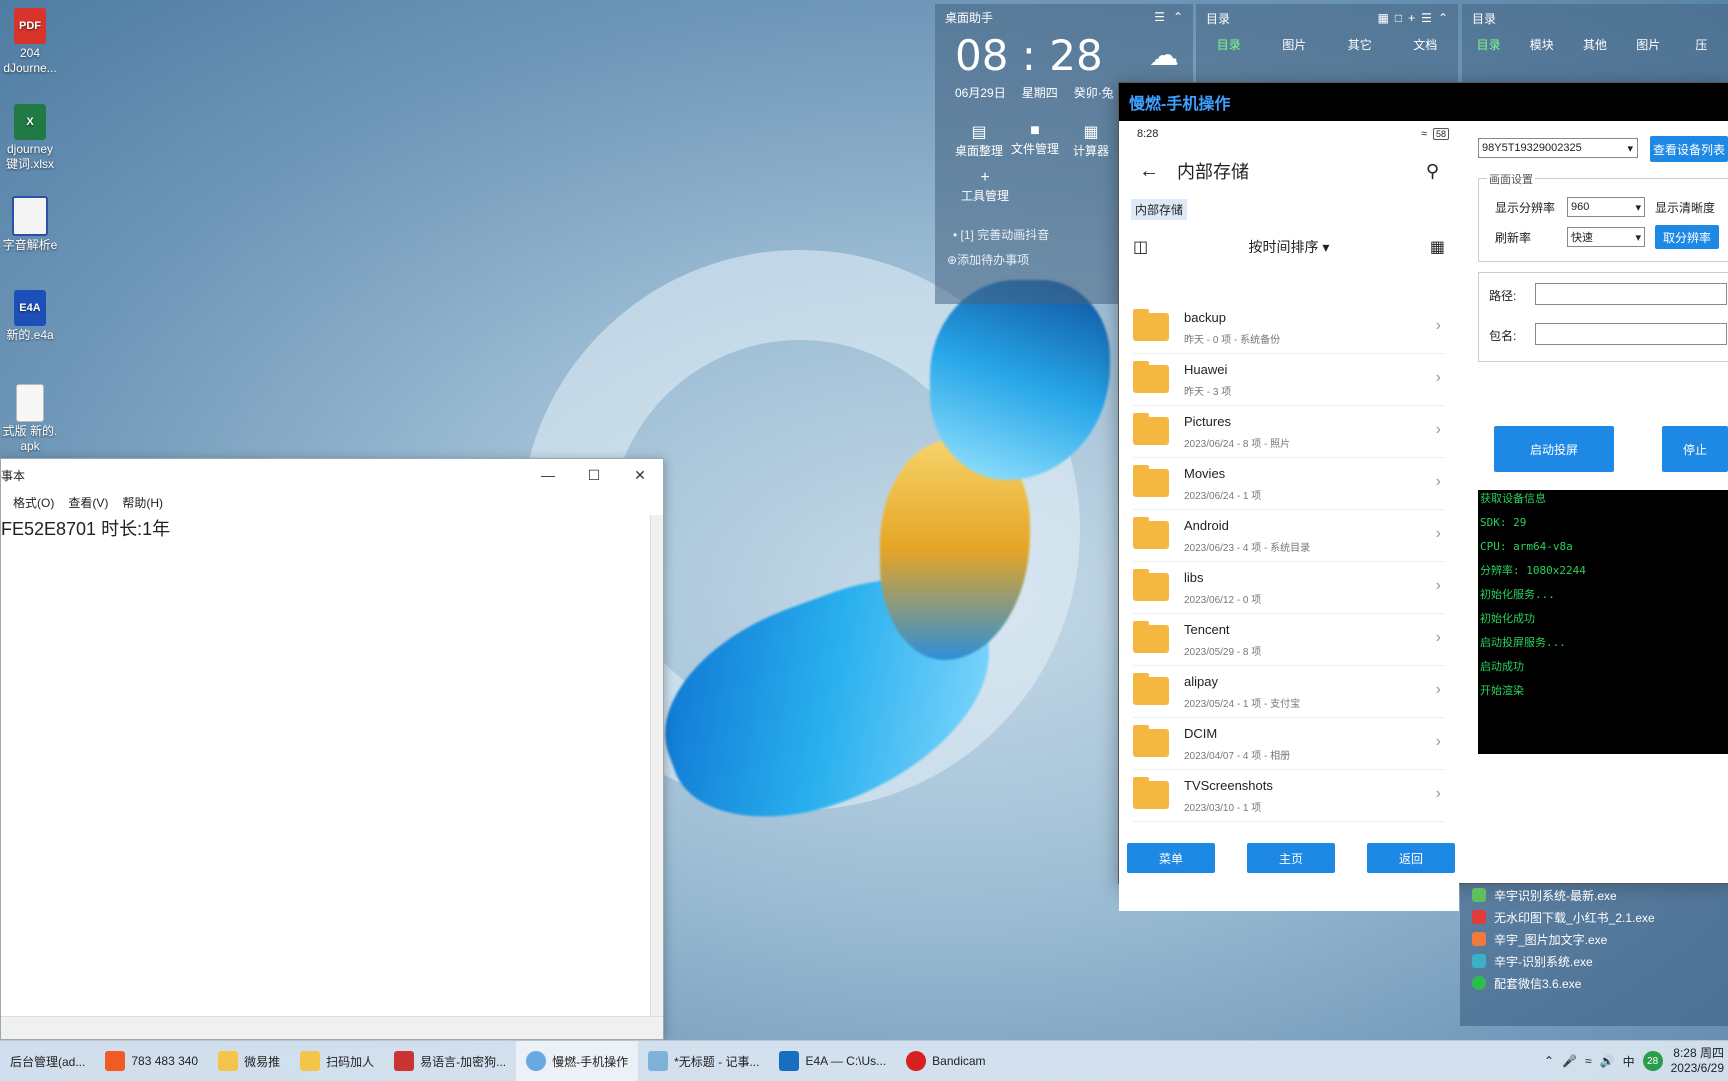 The height and width of the screenshot is (1081, 1728). I want to click on log-line: SDK: 29, so click(1503, 522).